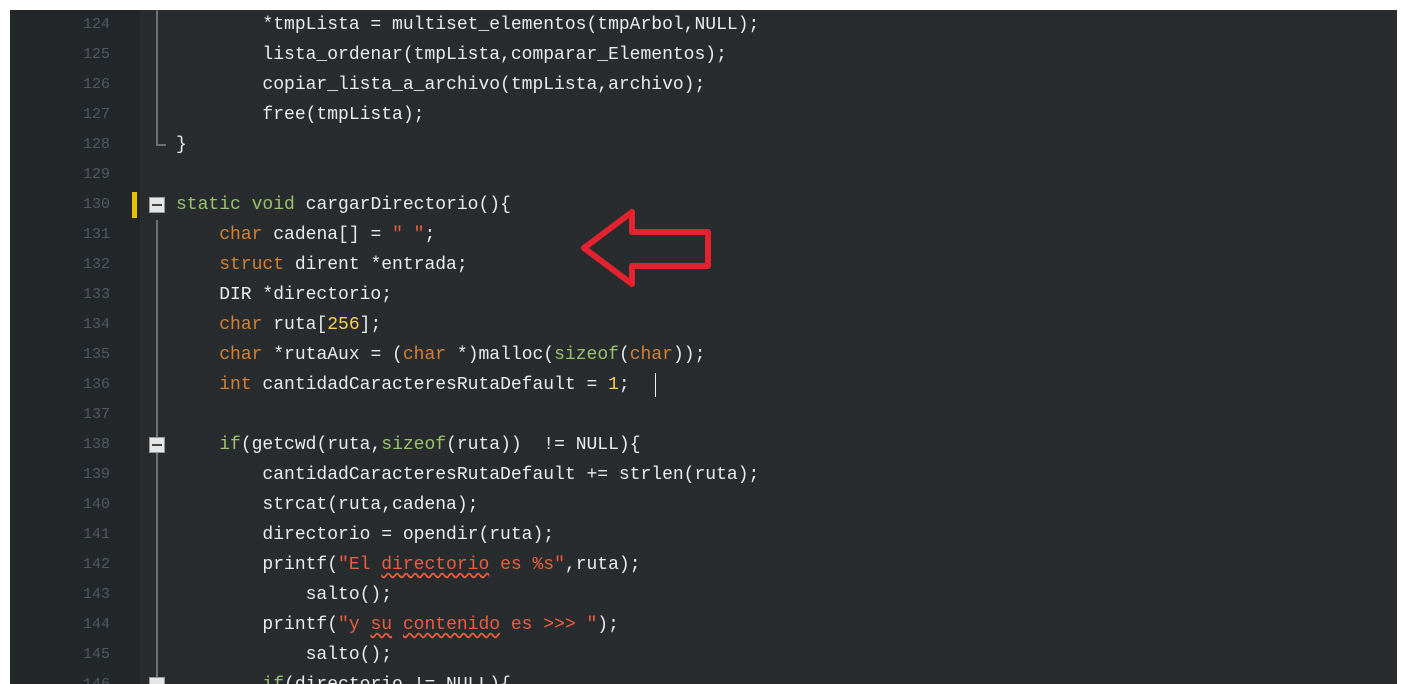 The width and height of the screenshot is (1407, 684). What do you see at coordinates (703, 565) in the screenshot?
I see `code-line: 142 printf("El directorio es %s",ruta);` at bounding box center [703, 565].